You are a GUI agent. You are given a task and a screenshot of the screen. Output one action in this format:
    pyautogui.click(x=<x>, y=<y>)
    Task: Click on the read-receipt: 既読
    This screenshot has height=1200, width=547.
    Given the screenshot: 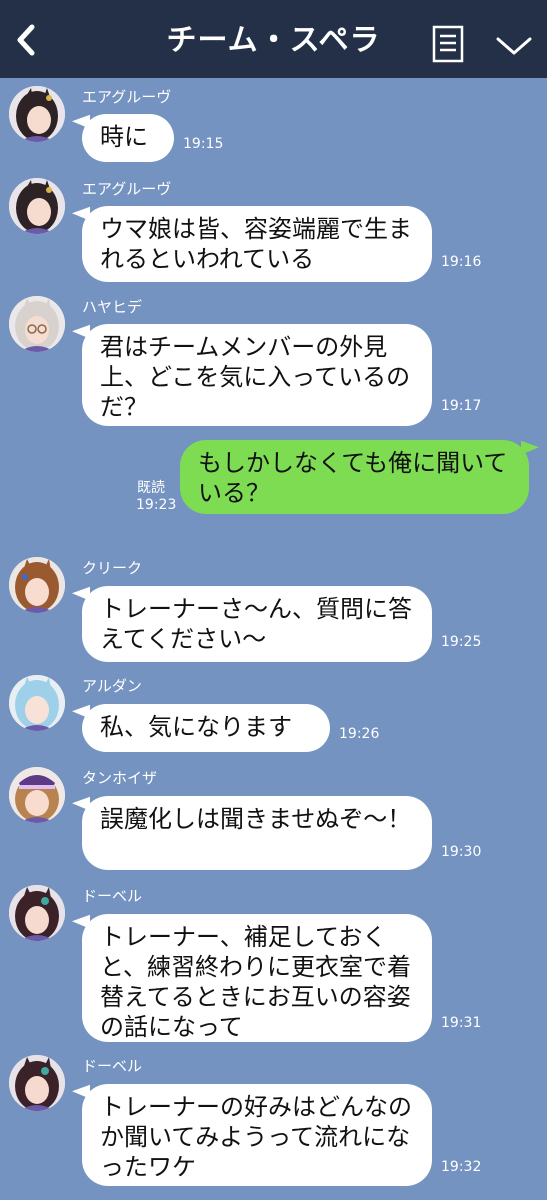 What is the action you would take?
    pyautogui.click(x=151, y=488)
    